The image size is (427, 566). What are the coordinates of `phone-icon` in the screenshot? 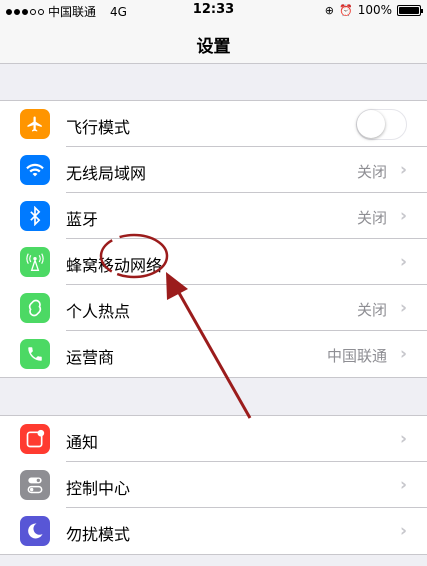 It's located at (35, 354).